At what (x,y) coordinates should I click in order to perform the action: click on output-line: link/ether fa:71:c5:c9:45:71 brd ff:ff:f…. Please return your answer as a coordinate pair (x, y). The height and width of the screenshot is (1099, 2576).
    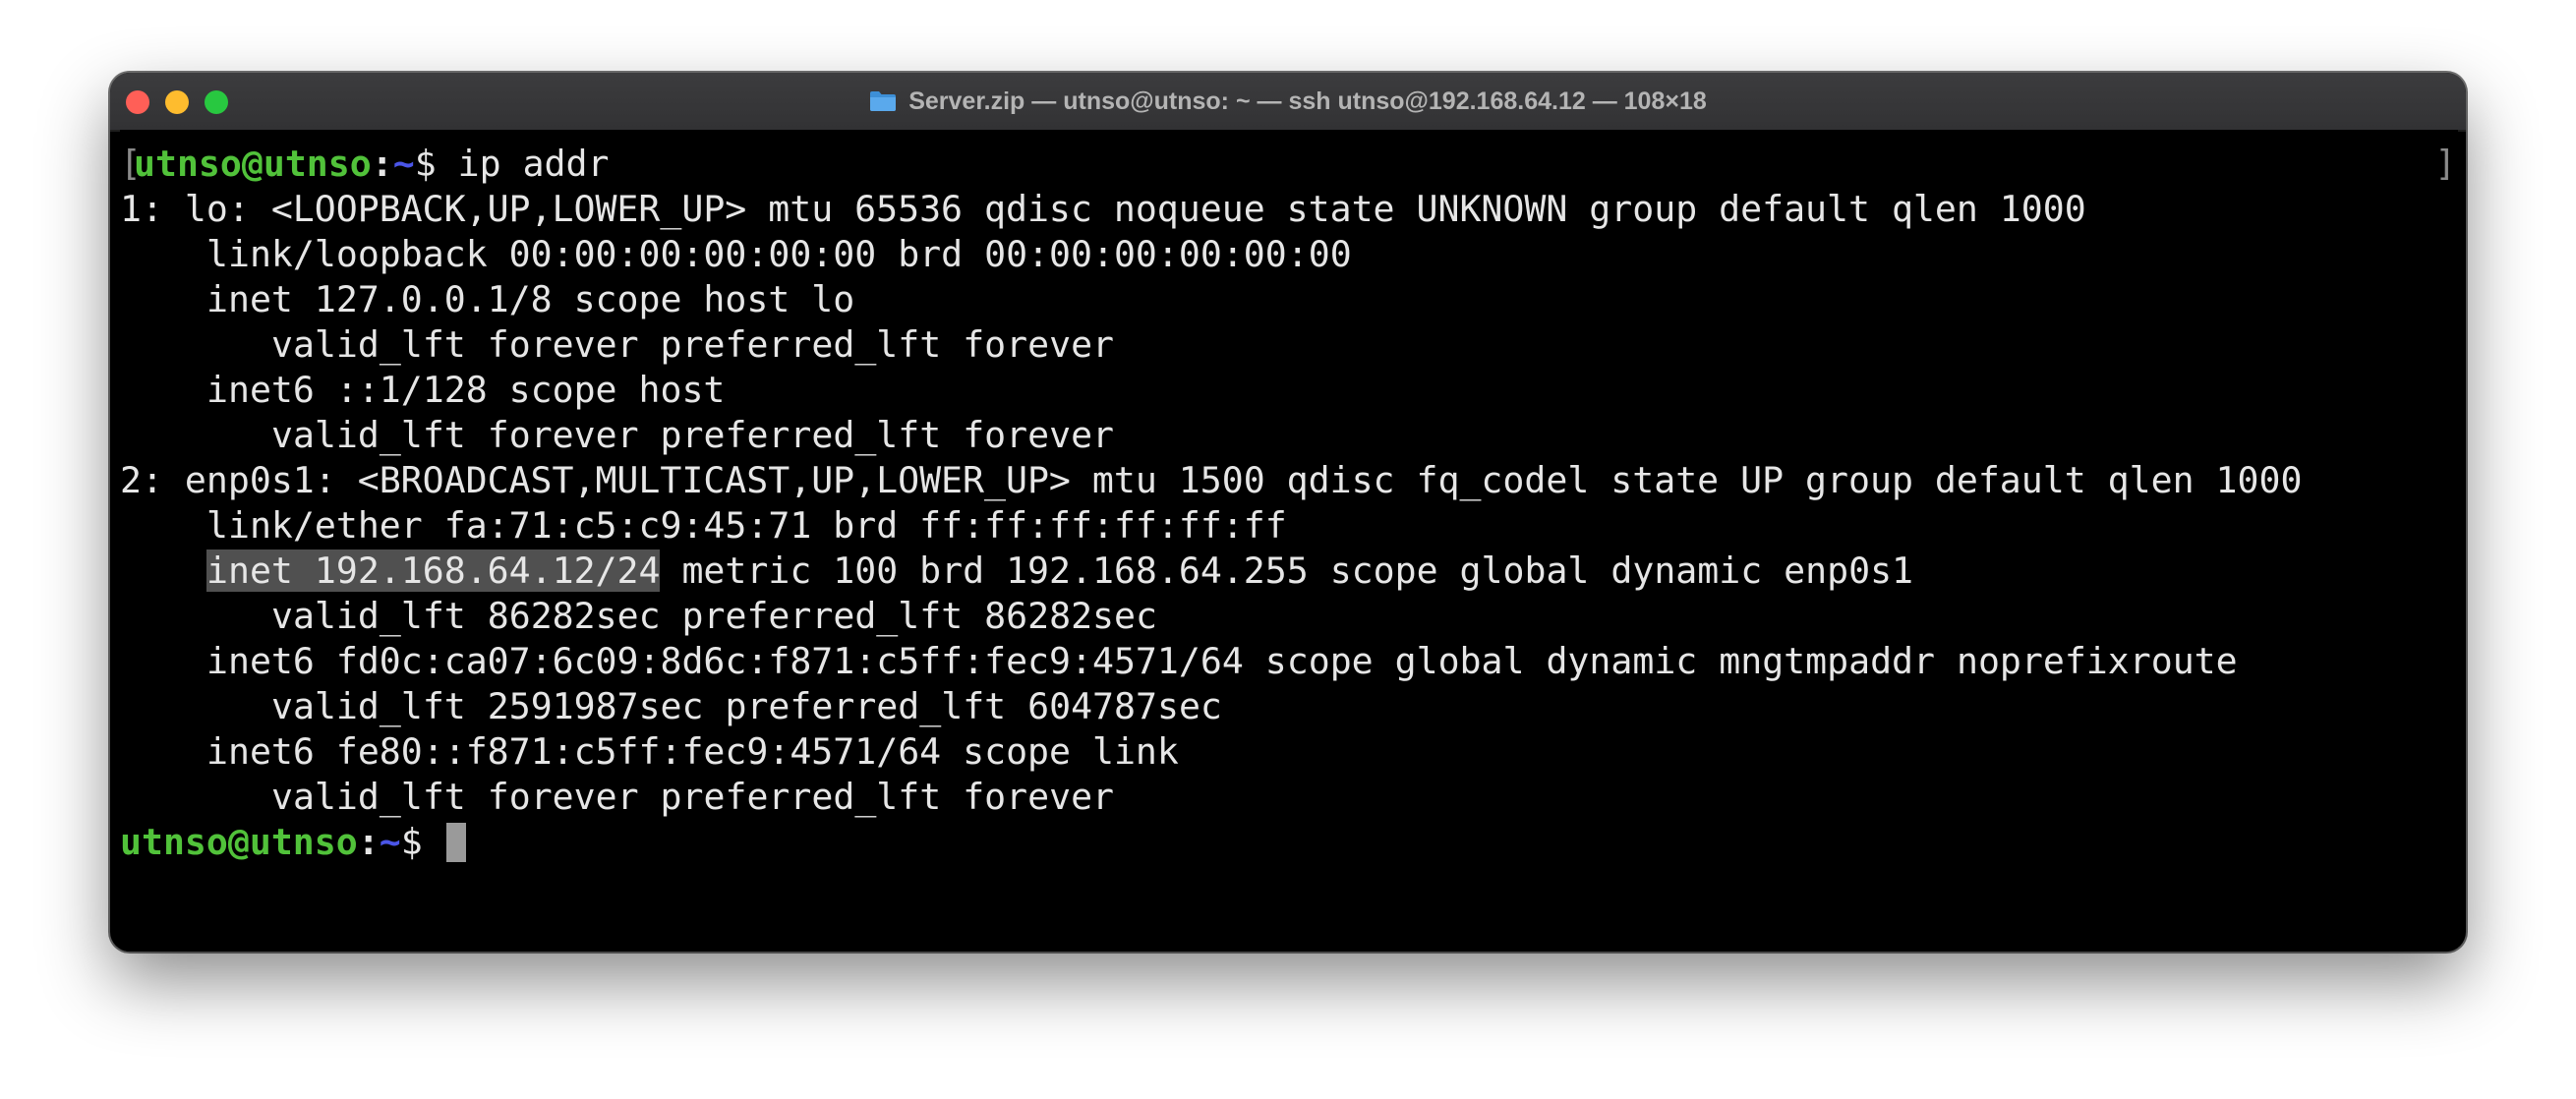
    Looking at the image, I should click on (746, 526).